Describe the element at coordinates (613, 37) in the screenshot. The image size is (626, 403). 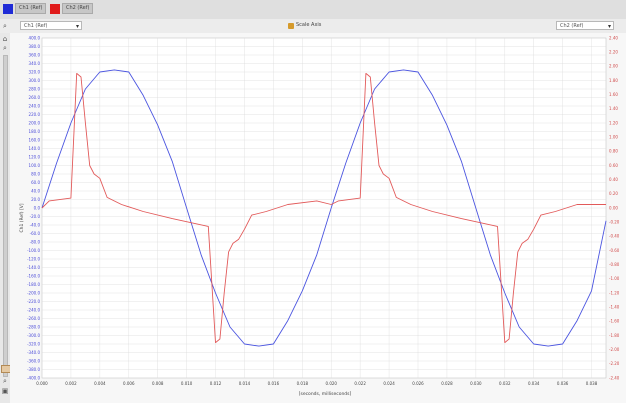
I see `y-right-tick-label: 2.40` at that location.